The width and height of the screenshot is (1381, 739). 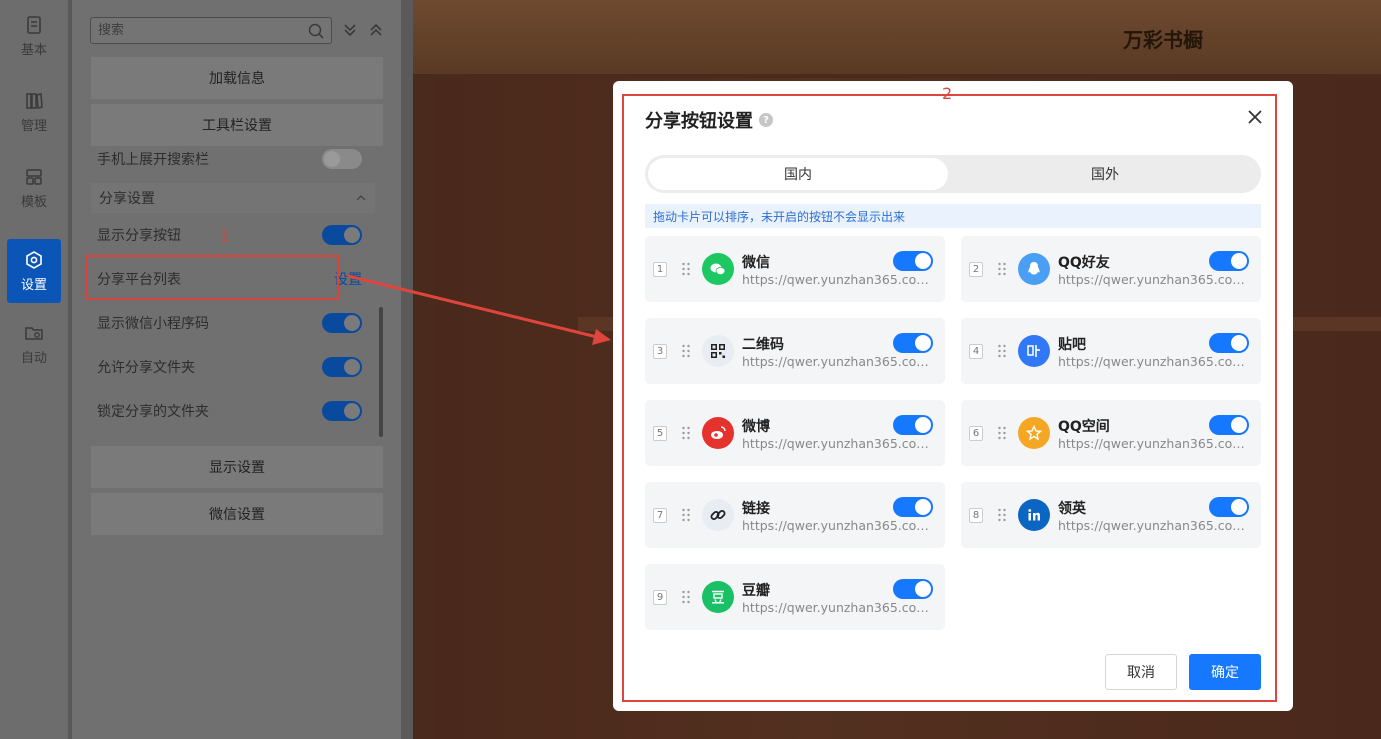 What do you see at coordinates (33, 202) in the screenshot?
I see `rail-label-template: 模板` at bounding box center [33, 202].